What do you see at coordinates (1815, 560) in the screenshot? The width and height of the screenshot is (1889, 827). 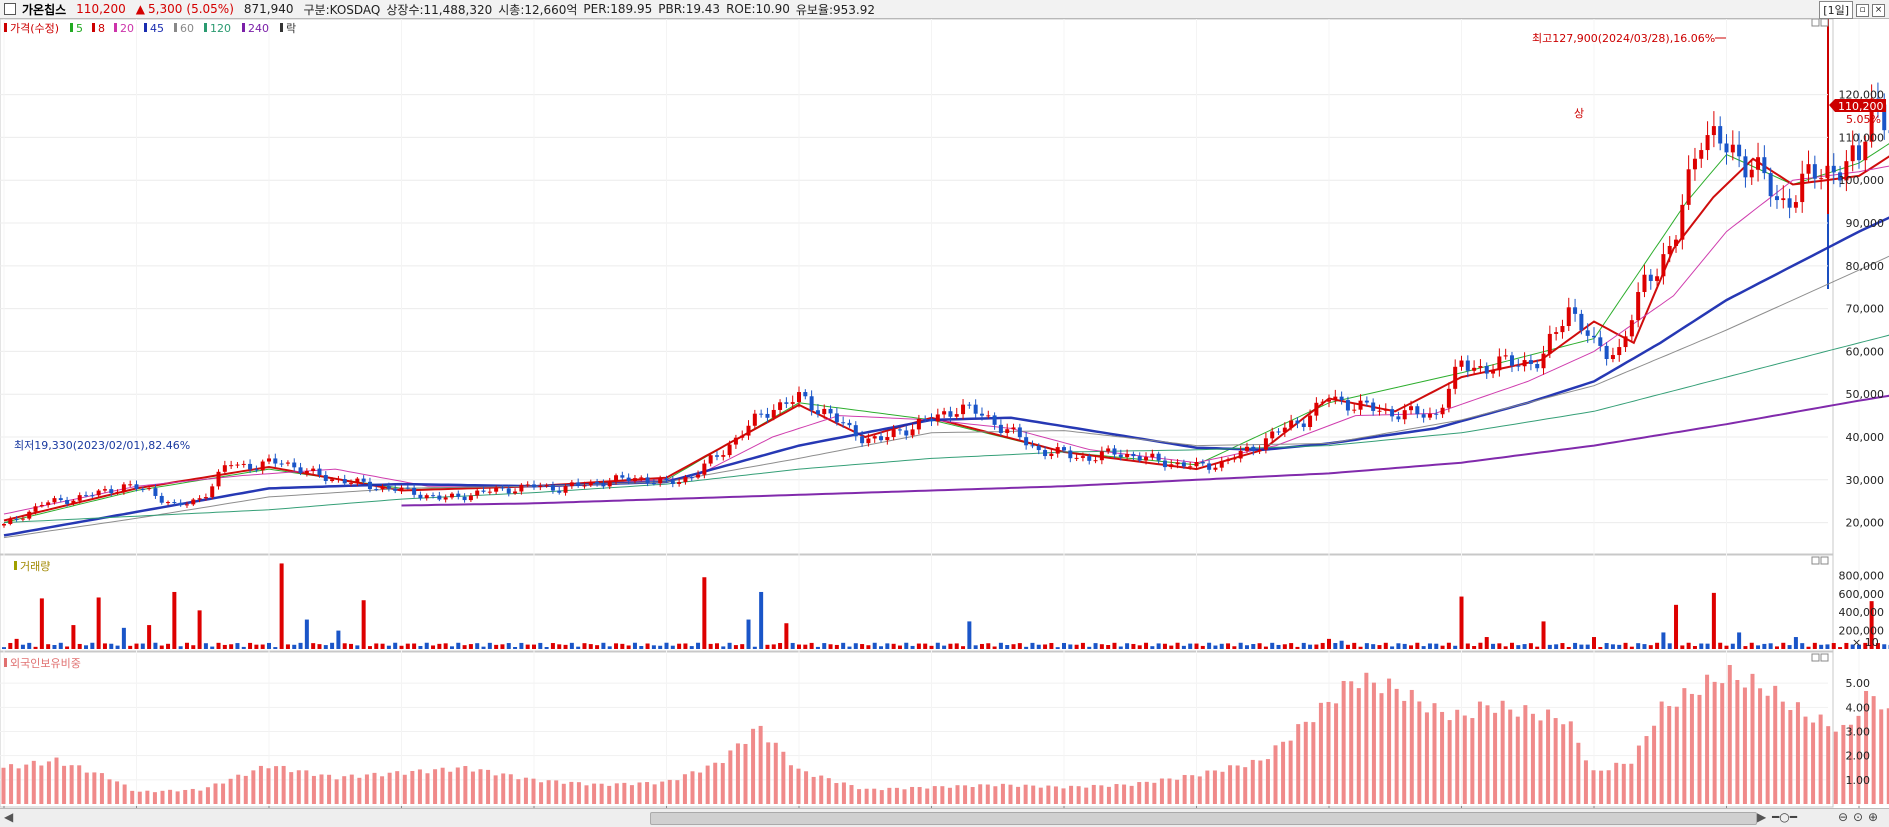 I see `volume-panel-minimize-icon` at bounding box center [1815, 560].